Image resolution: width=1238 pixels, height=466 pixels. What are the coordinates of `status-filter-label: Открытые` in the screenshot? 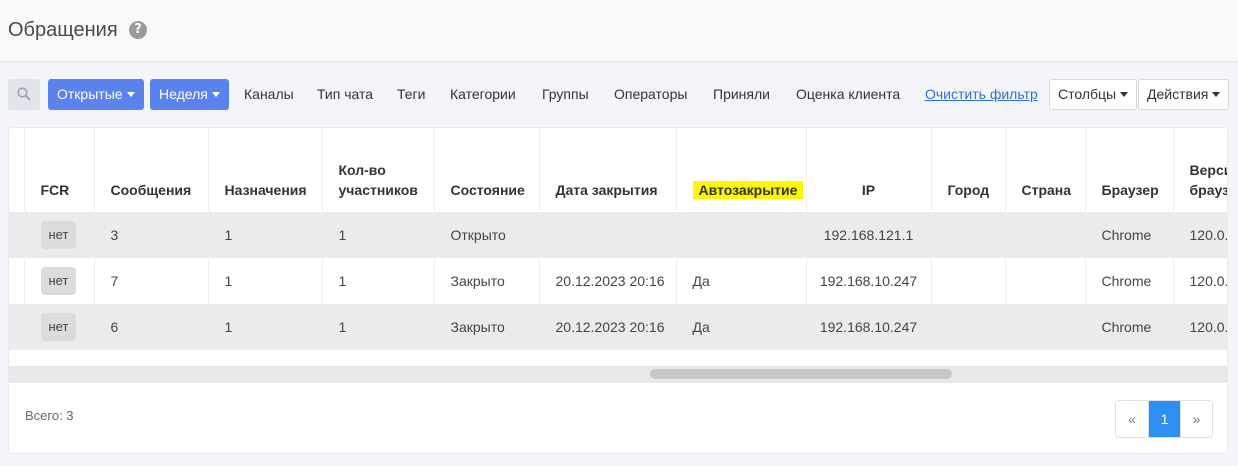 It's located at (90, 94).